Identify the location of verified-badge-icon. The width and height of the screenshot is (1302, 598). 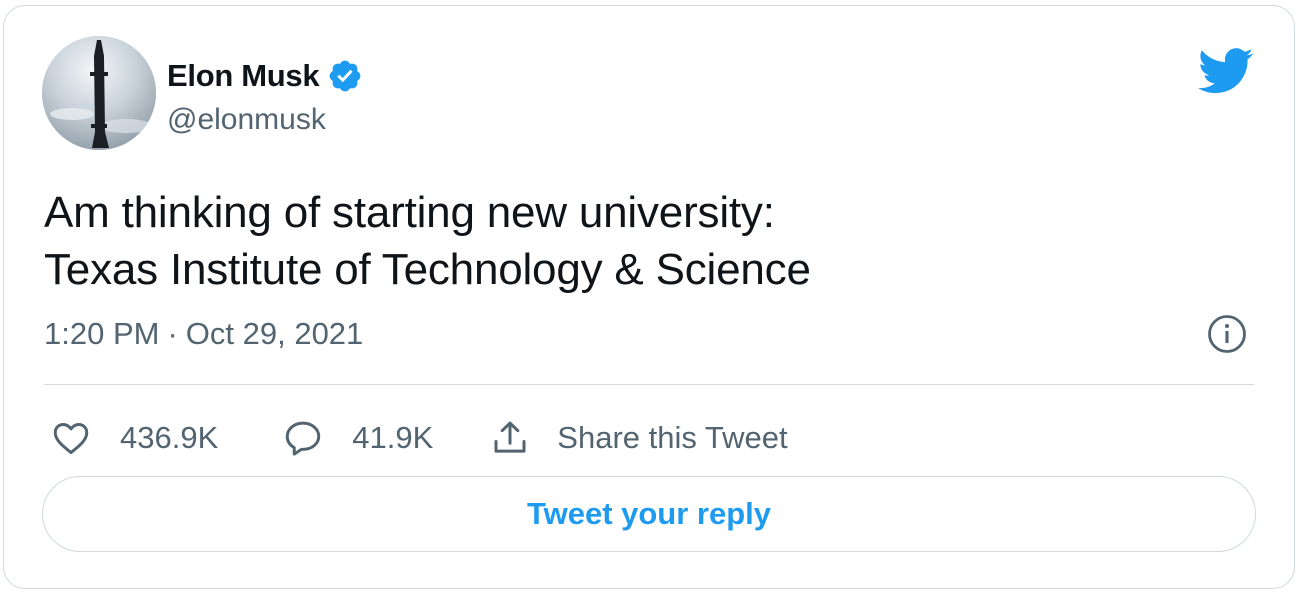
(345, 76).